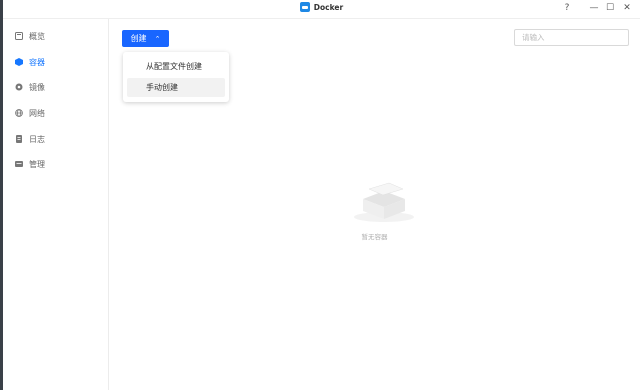  What do you see at coordinates (37, 164) in the screenshot?
I see `sidebar-item-label: 管理` at bounding box center [37, 164].